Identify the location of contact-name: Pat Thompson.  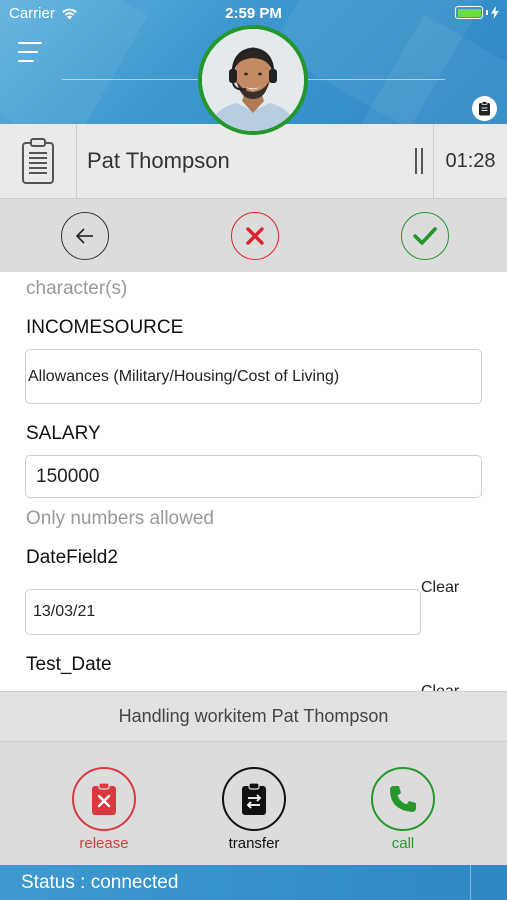
(158, 160).